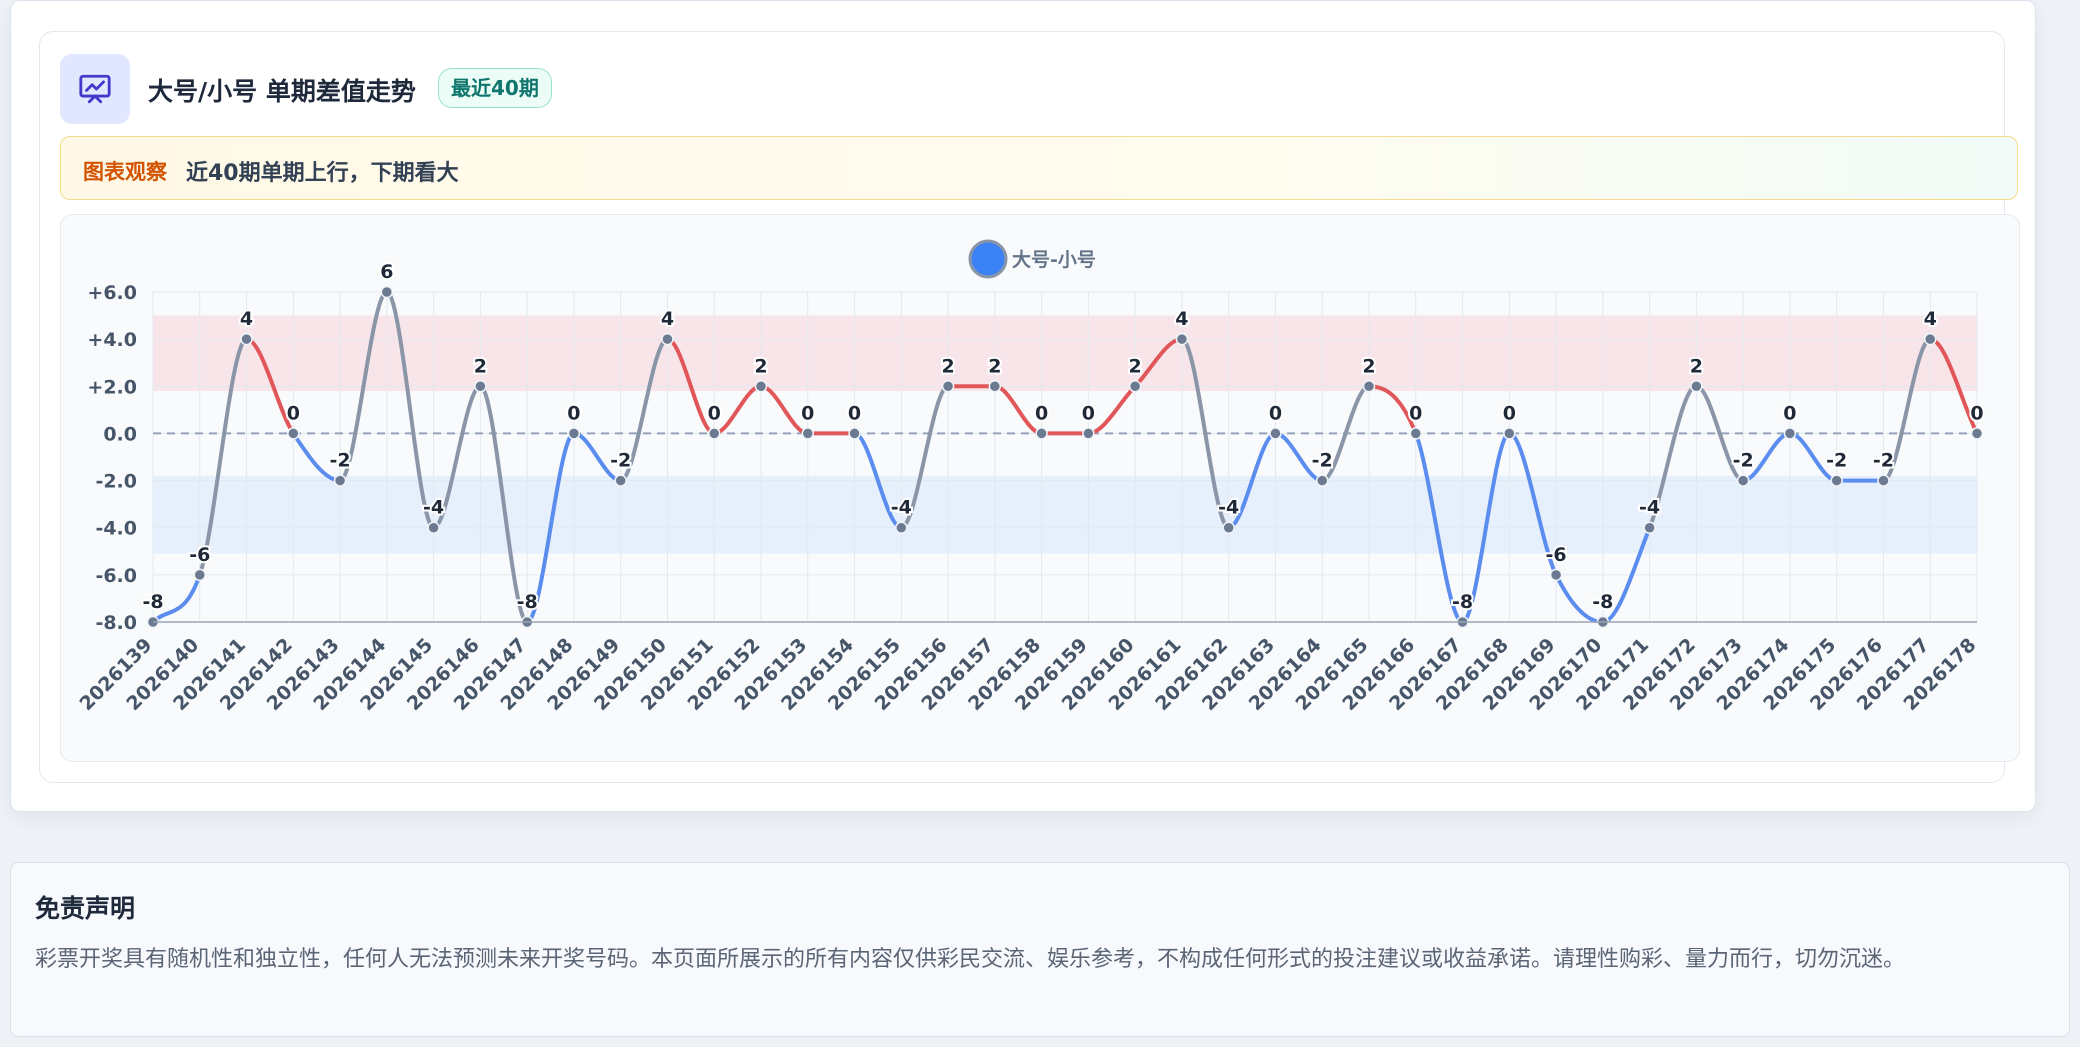 This screenshot has width=2080, height=1047. Describe the element at coordinates (95, 89) in the screenshot. I see `presentation-chart-icon` at that location.